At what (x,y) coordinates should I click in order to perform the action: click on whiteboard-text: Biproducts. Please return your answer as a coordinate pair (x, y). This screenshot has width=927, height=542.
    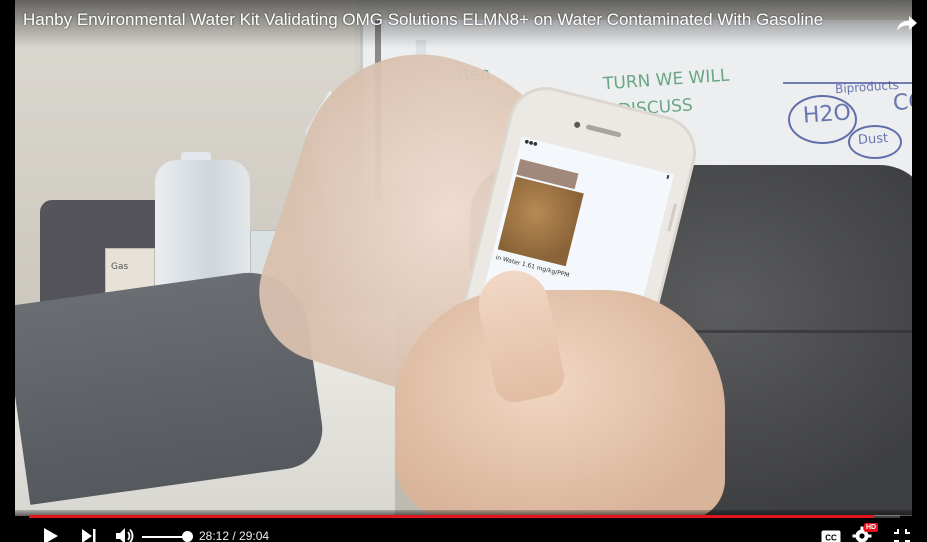
    Looking at the image, I should click on (867, 87).